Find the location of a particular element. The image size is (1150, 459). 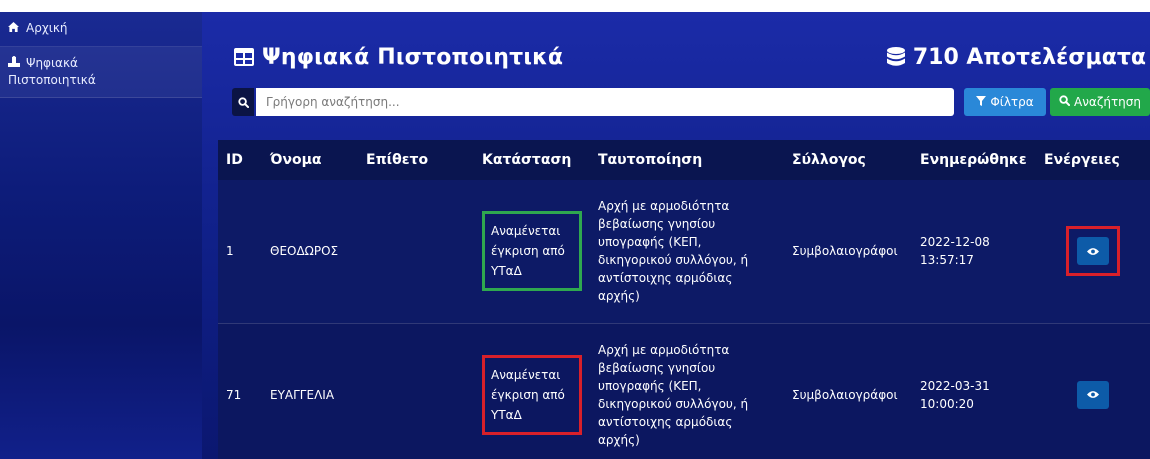

certificate-icon is located at coordinates (15, 64).